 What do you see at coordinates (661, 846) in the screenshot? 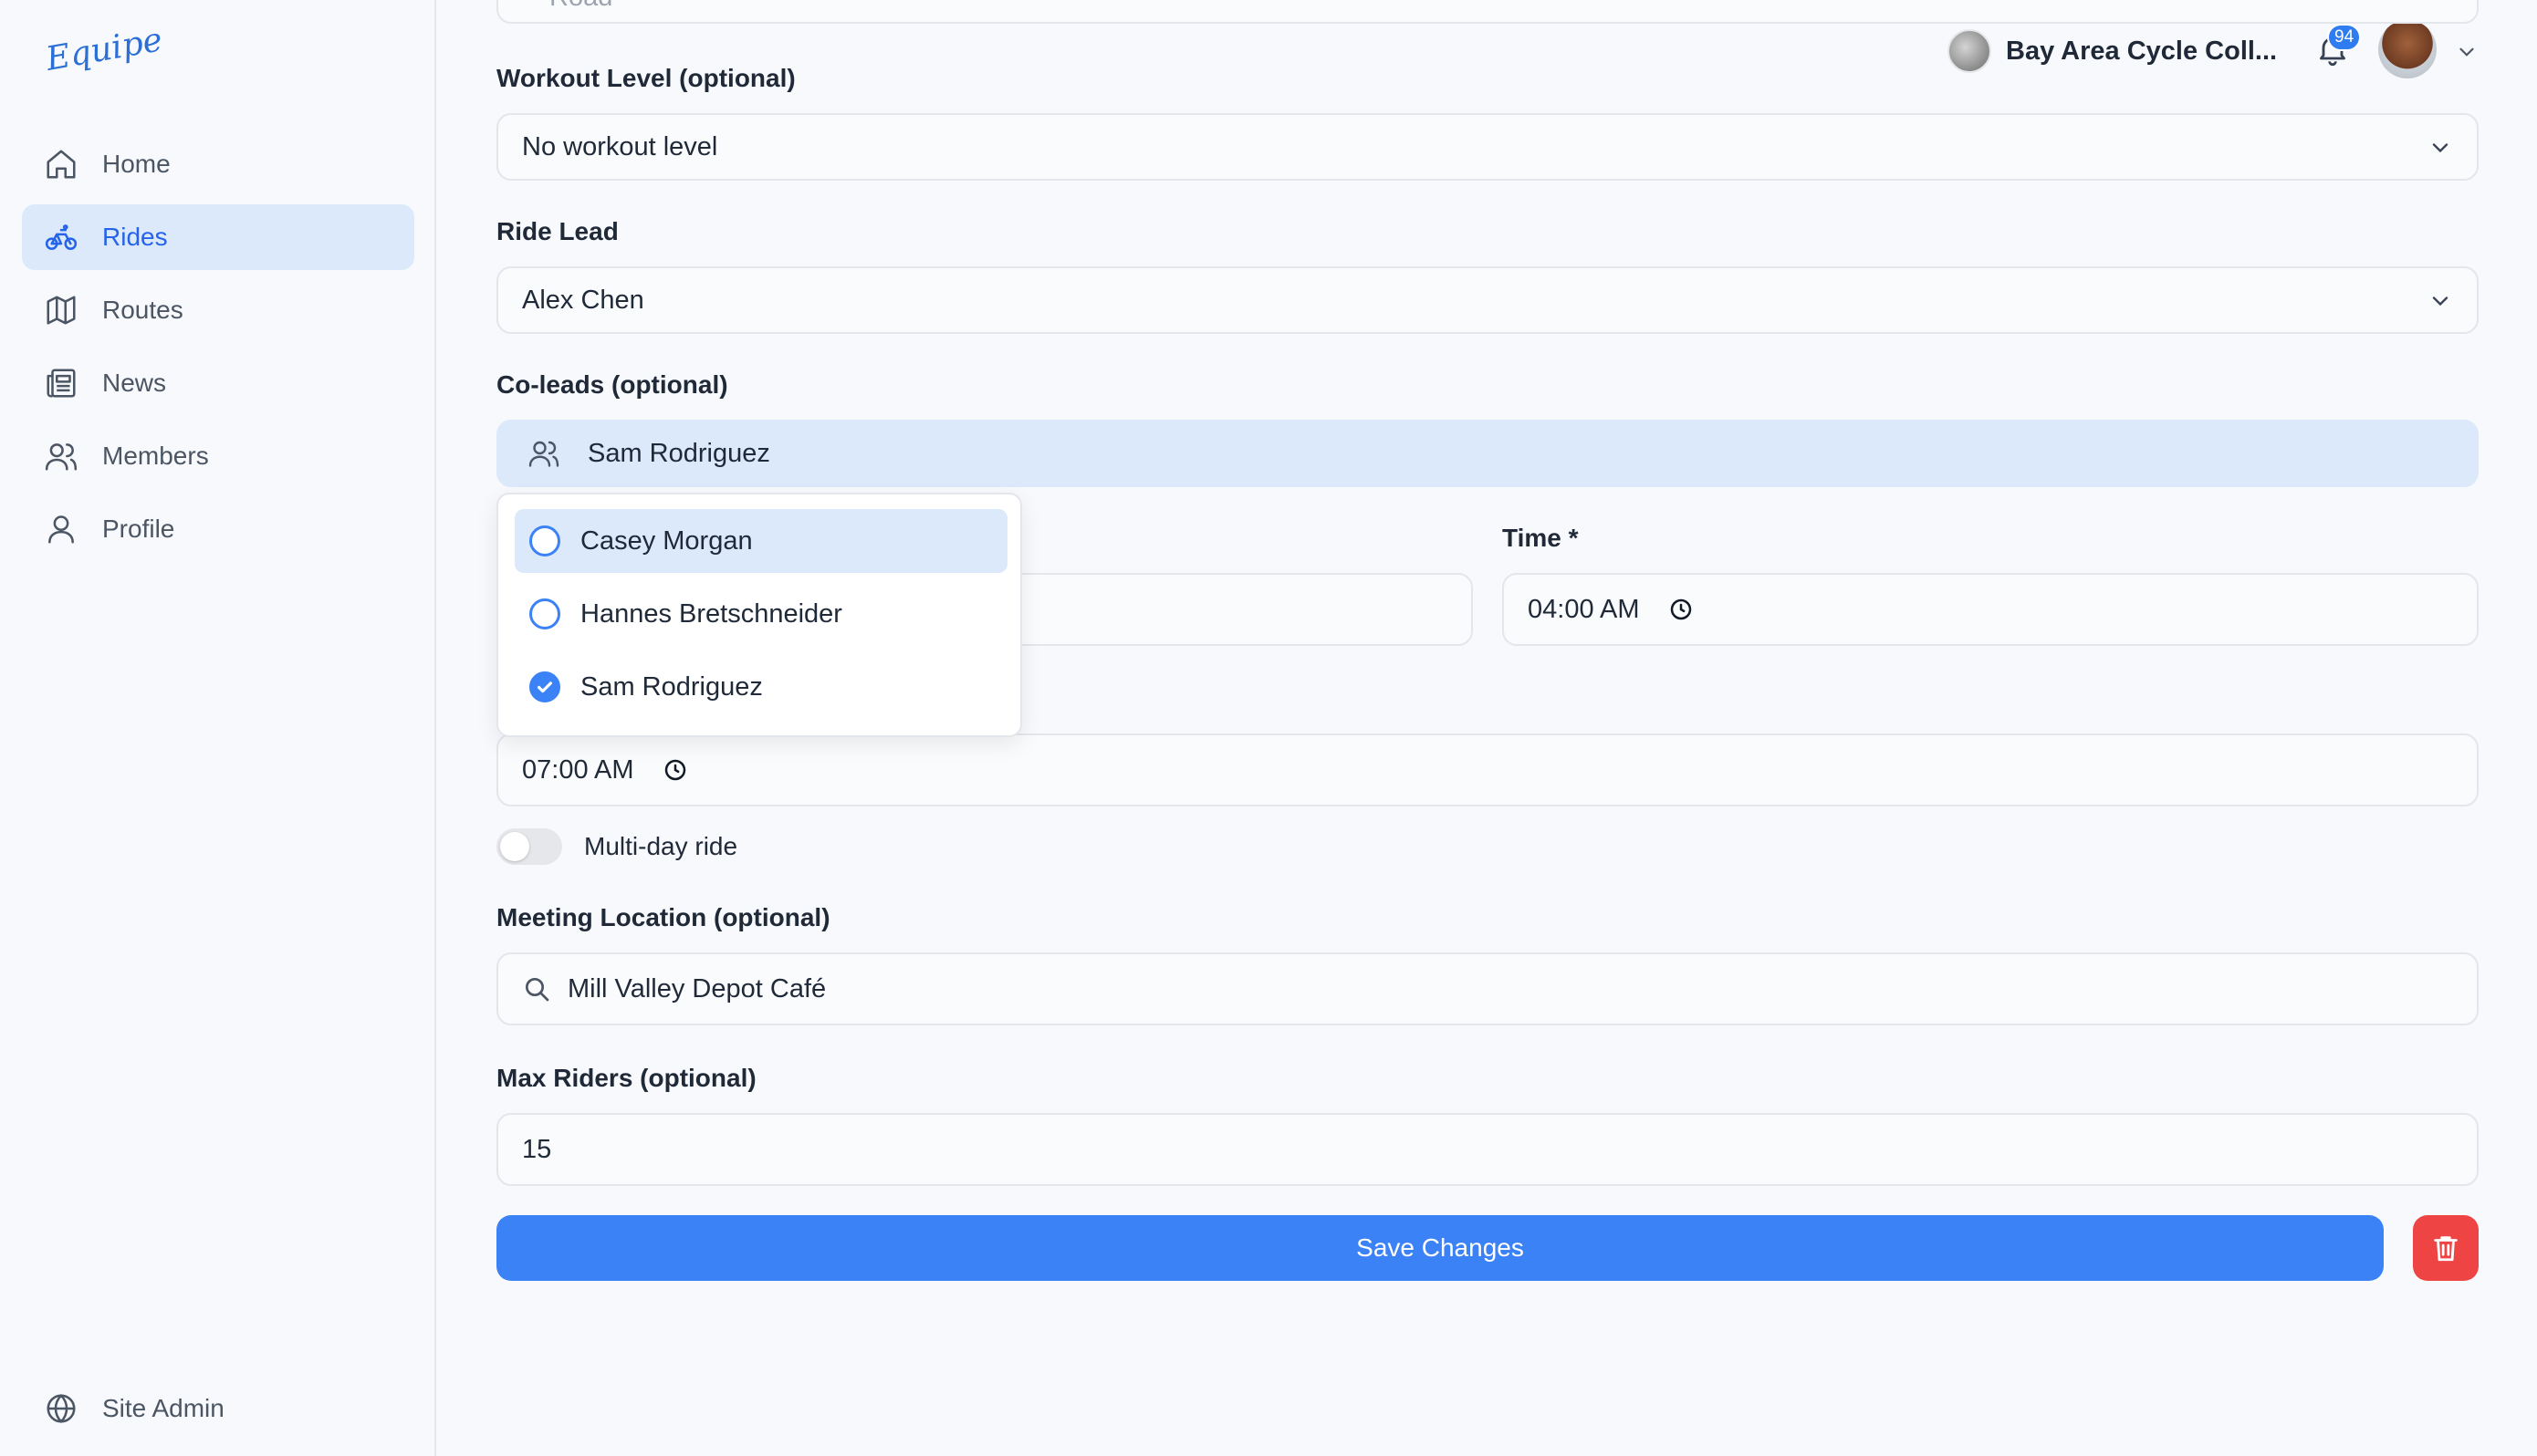
I see `multi-day-label: Multi-day ride` at bounding box center [661, 846].